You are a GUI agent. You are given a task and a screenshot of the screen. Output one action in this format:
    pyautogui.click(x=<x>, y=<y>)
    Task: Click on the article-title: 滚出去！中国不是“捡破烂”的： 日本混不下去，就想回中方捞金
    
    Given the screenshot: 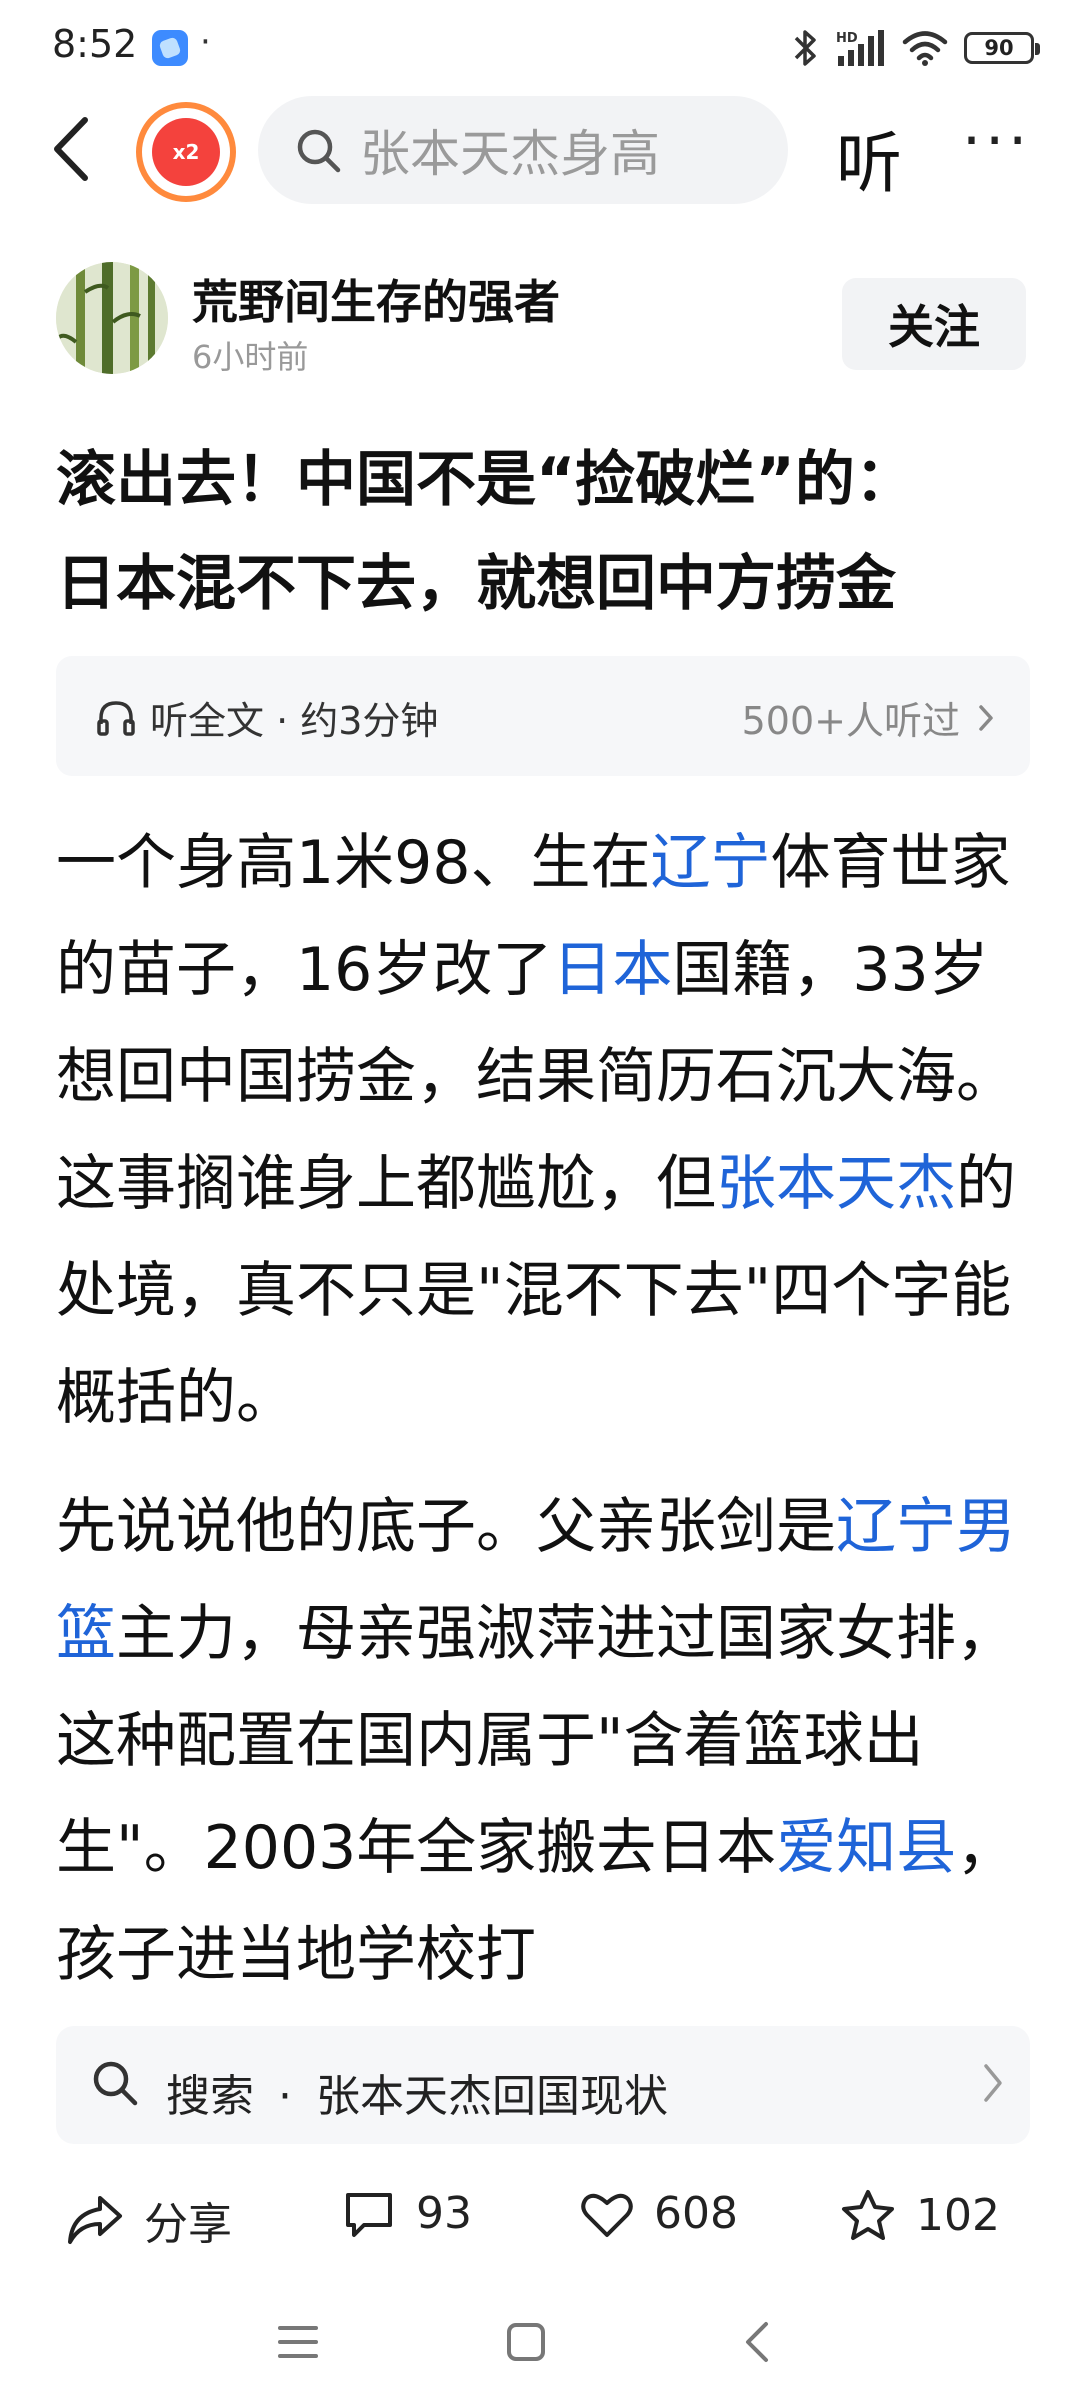 What is the action you would take?
    pyautogui.click(x=546, y=532)
    